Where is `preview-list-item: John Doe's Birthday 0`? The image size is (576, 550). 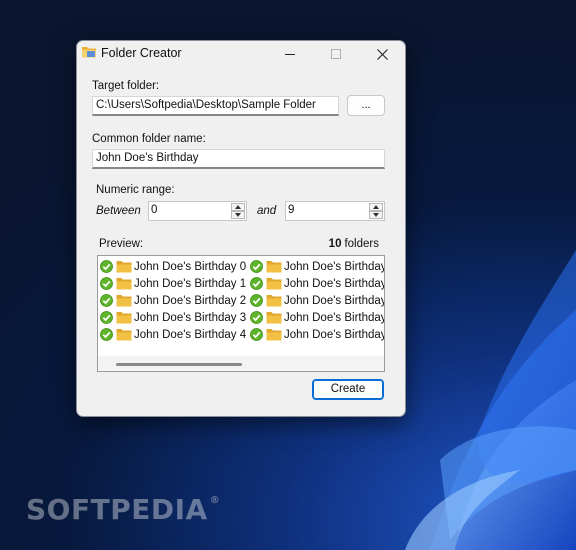 preview-list-item: John Doe's Birthday 0 is located at coordinates (173, 266).